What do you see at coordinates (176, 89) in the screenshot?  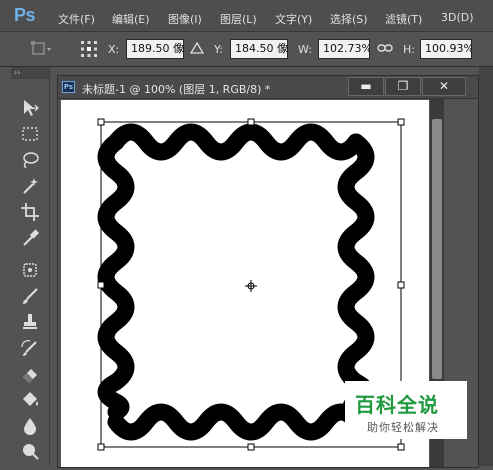 I see `document-title: 未标题-1 @ 100% (图层 1, RGB/8) *` at bounding box center [176, 89].